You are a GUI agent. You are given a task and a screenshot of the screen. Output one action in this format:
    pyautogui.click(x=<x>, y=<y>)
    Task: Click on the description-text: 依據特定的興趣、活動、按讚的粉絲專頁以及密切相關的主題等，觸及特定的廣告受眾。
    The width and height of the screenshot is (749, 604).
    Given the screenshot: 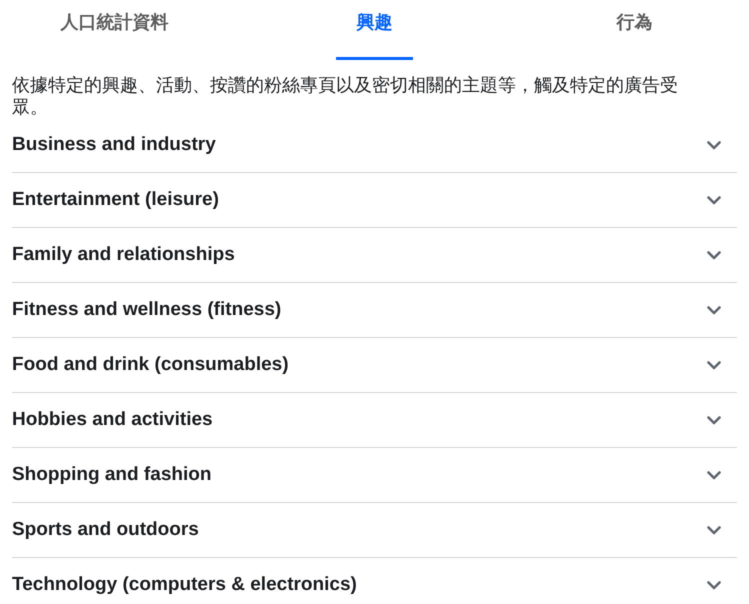 What is the action you would take?
    pyautogui.click(x=345, y=96)
    